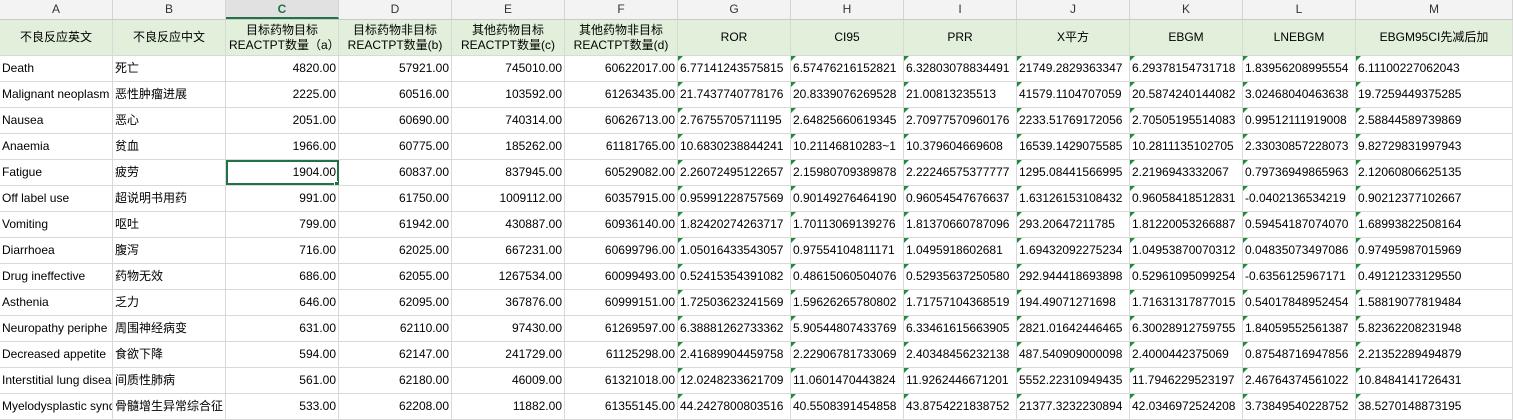 Image resolution: width=1513 pixels, height=420 pixels. I want to click on table-cell: 0.90149276464190, so click(847, 198).